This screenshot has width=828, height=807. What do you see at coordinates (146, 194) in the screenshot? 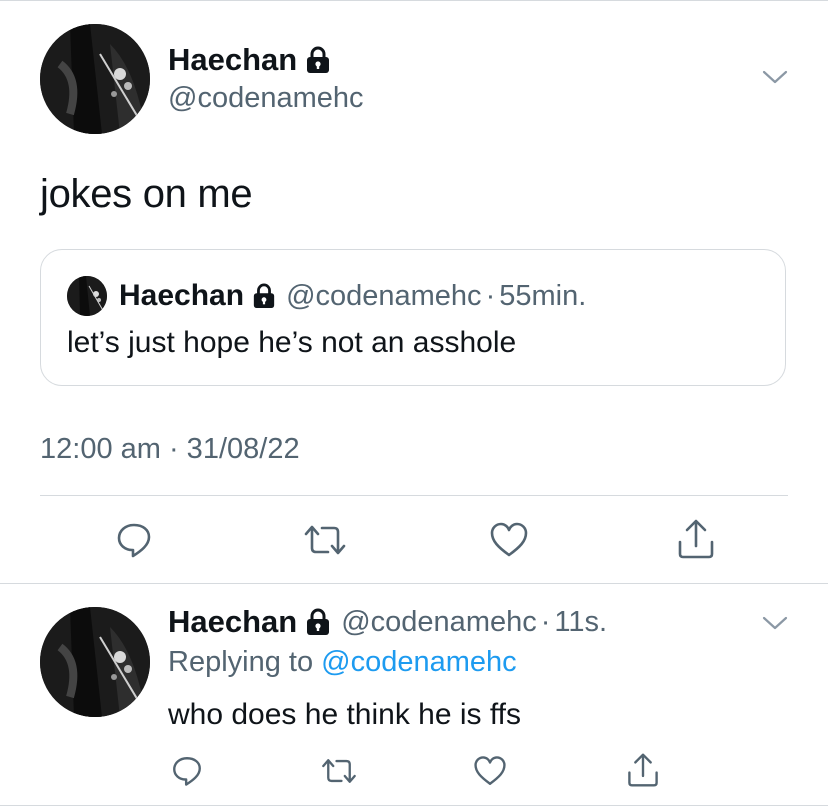
I see `tweet-text: jokes on me` at bounding box center [146, 194].